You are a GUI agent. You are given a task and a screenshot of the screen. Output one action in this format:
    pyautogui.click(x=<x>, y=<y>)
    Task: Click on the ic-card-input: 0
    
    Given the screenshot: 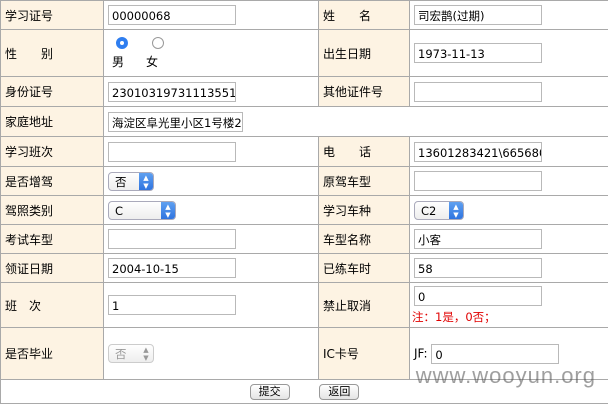 What is the action you would take?
    pyautogui.click(x=495, y=353)
    